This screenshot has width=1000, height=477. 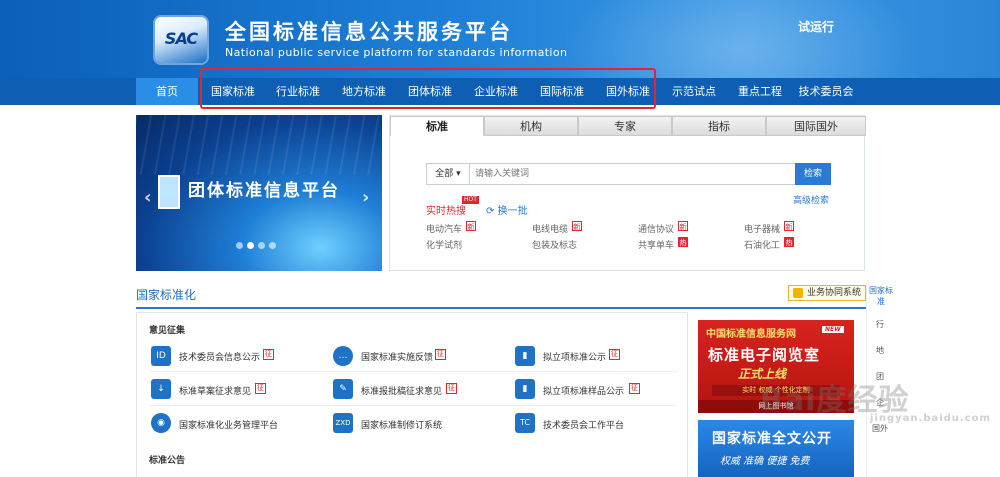 I want to click on search-button: 检索, so click(x=813, y=174).